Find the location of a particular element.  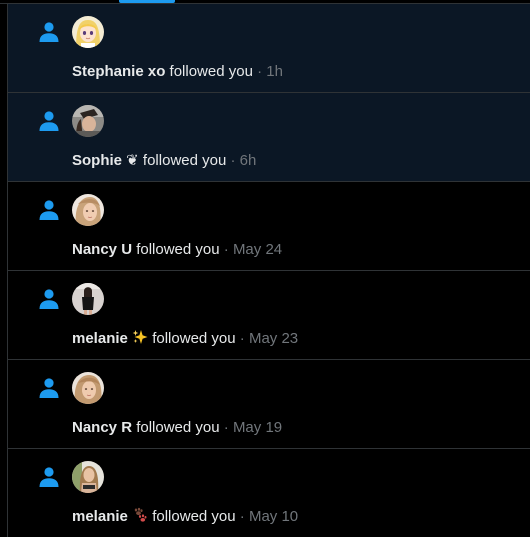

user-name: Sophie ❦ is located at coordinates (105, 160).